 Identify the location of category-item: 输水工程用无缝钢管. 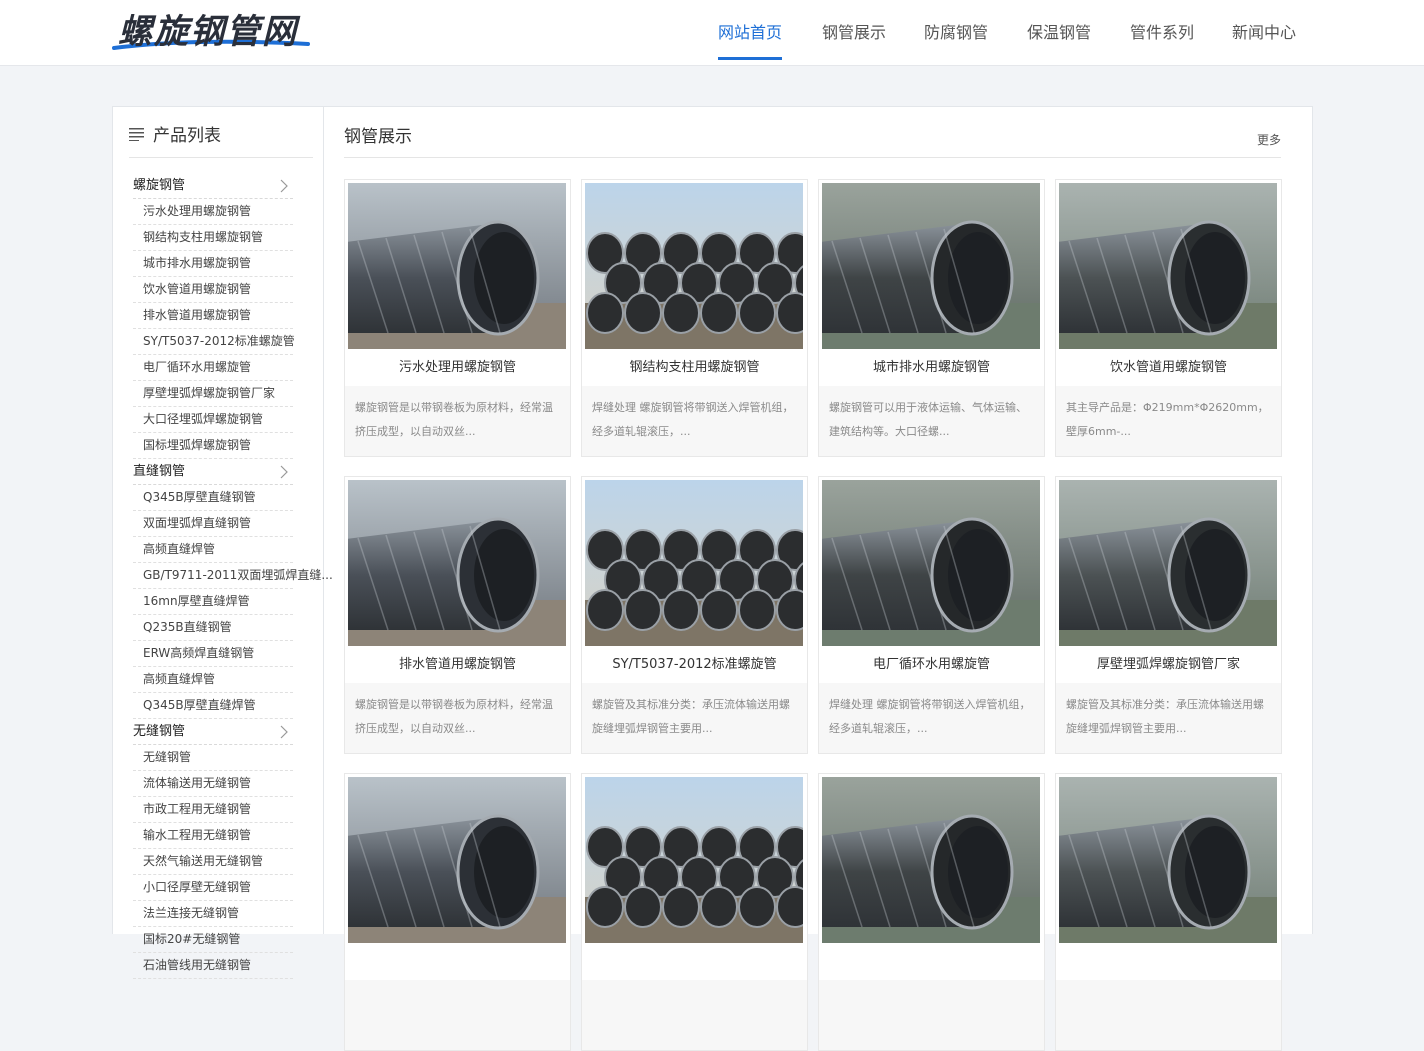
(213, 836).